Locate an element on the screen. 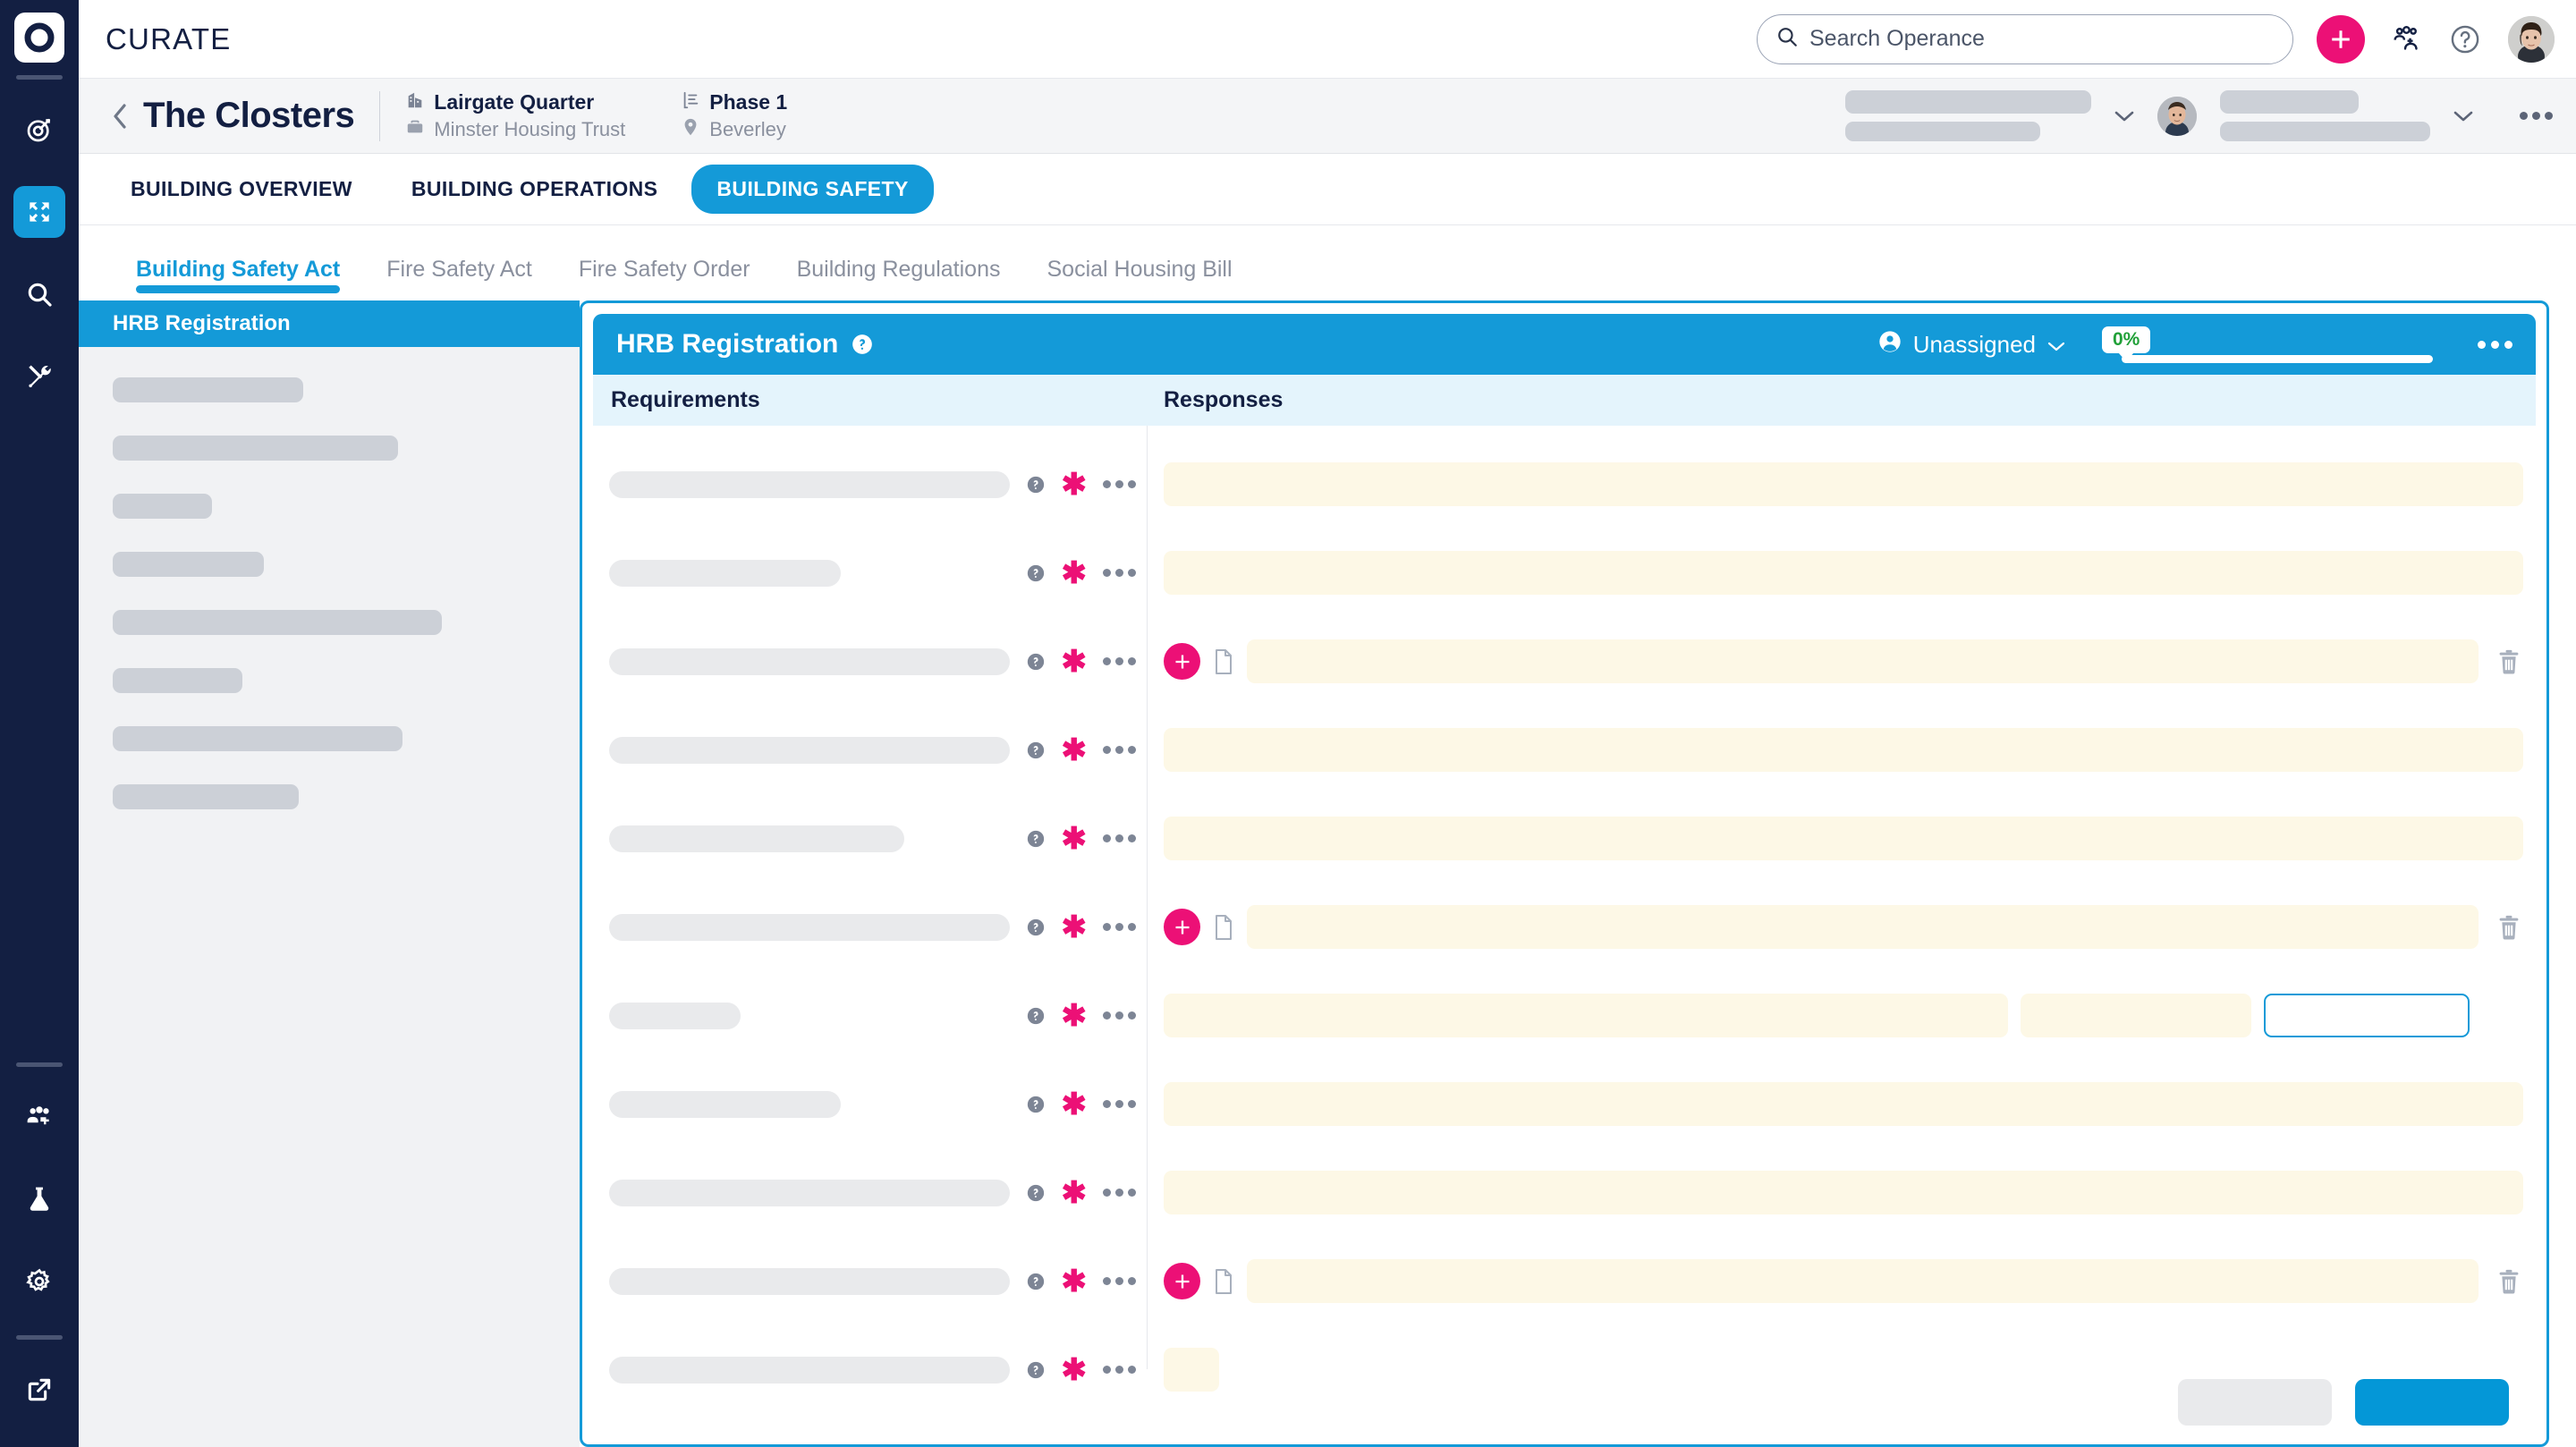 This screenshot has width=2576, height=1447. back-button is located at coordinates (120, 116).